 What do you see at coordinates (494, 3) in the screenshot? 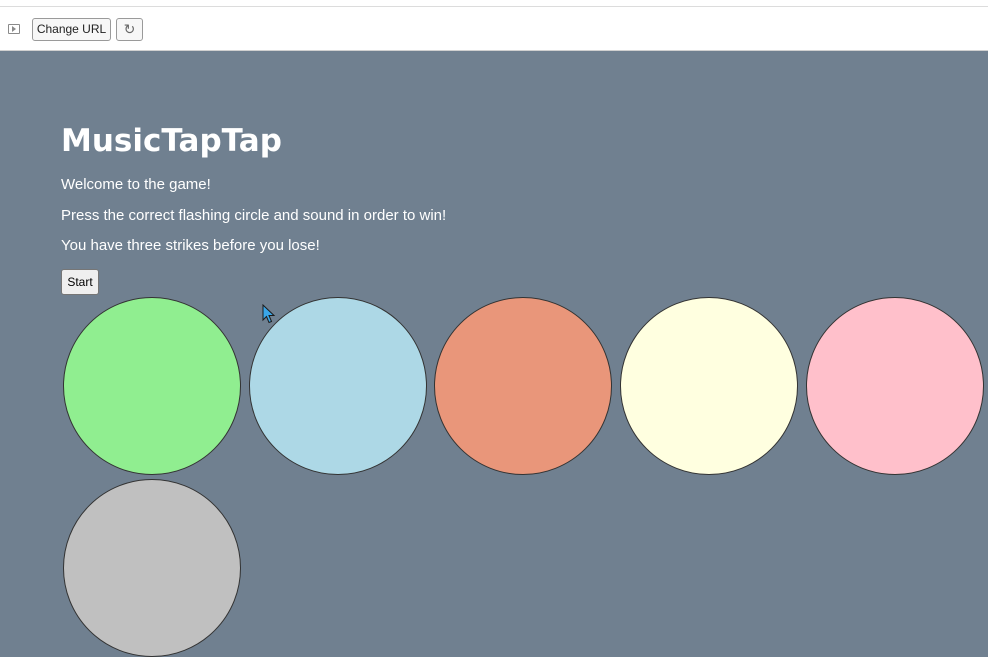
I see `window-top-strip` at bounding box center [494, 3].